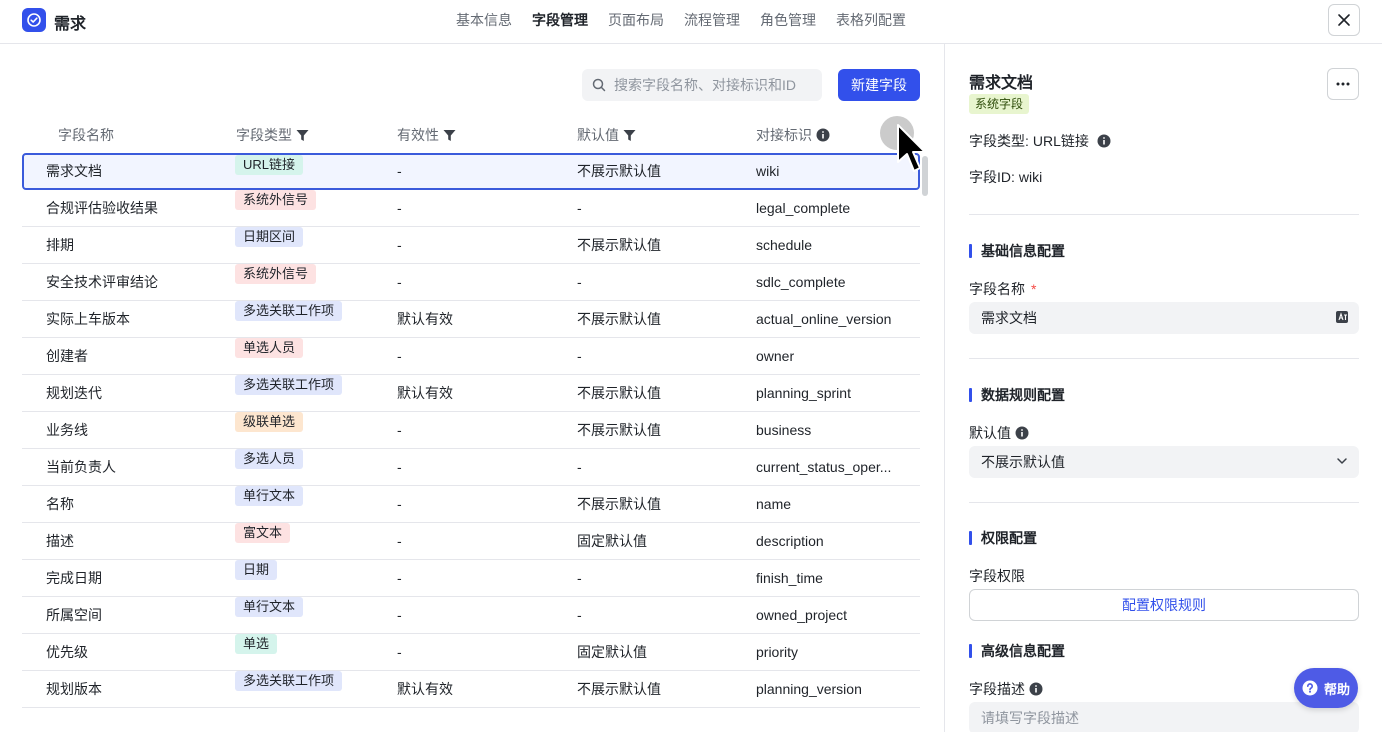 This screenshot has height=732, width=1382. Describe the element at coordinates (1006, 689) in the screenshot. I see `desc-label: 字段描述` at that location.